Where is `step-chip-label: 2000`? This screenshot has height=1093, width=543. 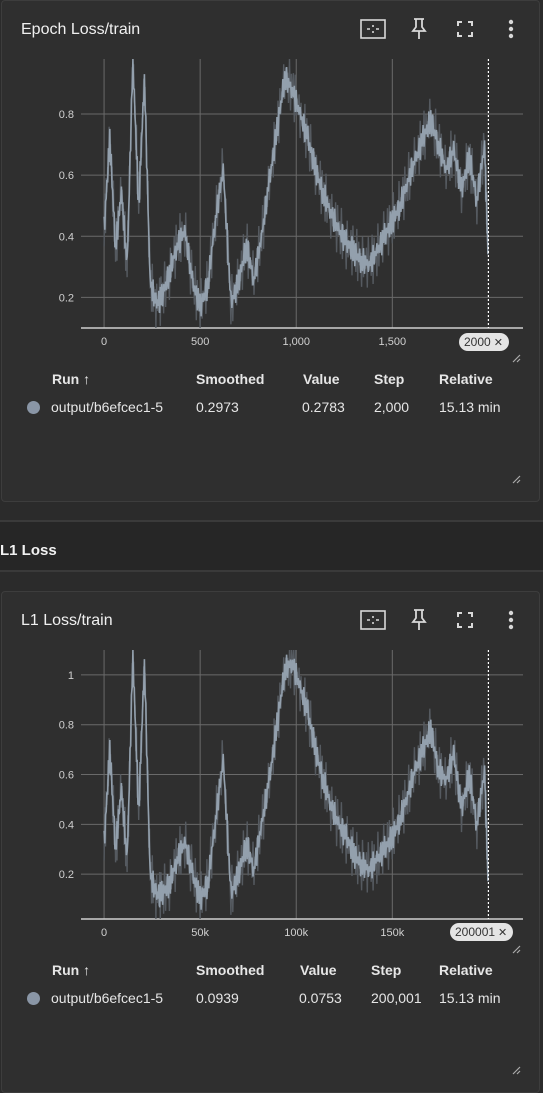
step-chip-label: 2000 is located at coordinates (477, 342).